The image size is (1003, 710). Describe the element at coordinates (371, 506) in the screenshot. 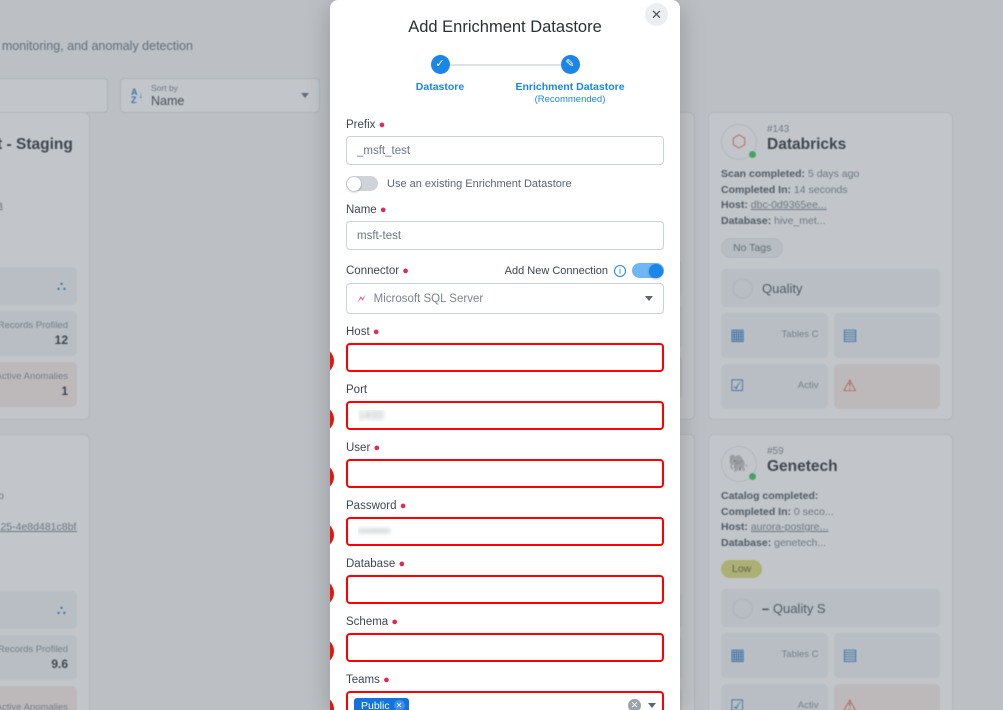

I see `password-label-text: Password` at that location.